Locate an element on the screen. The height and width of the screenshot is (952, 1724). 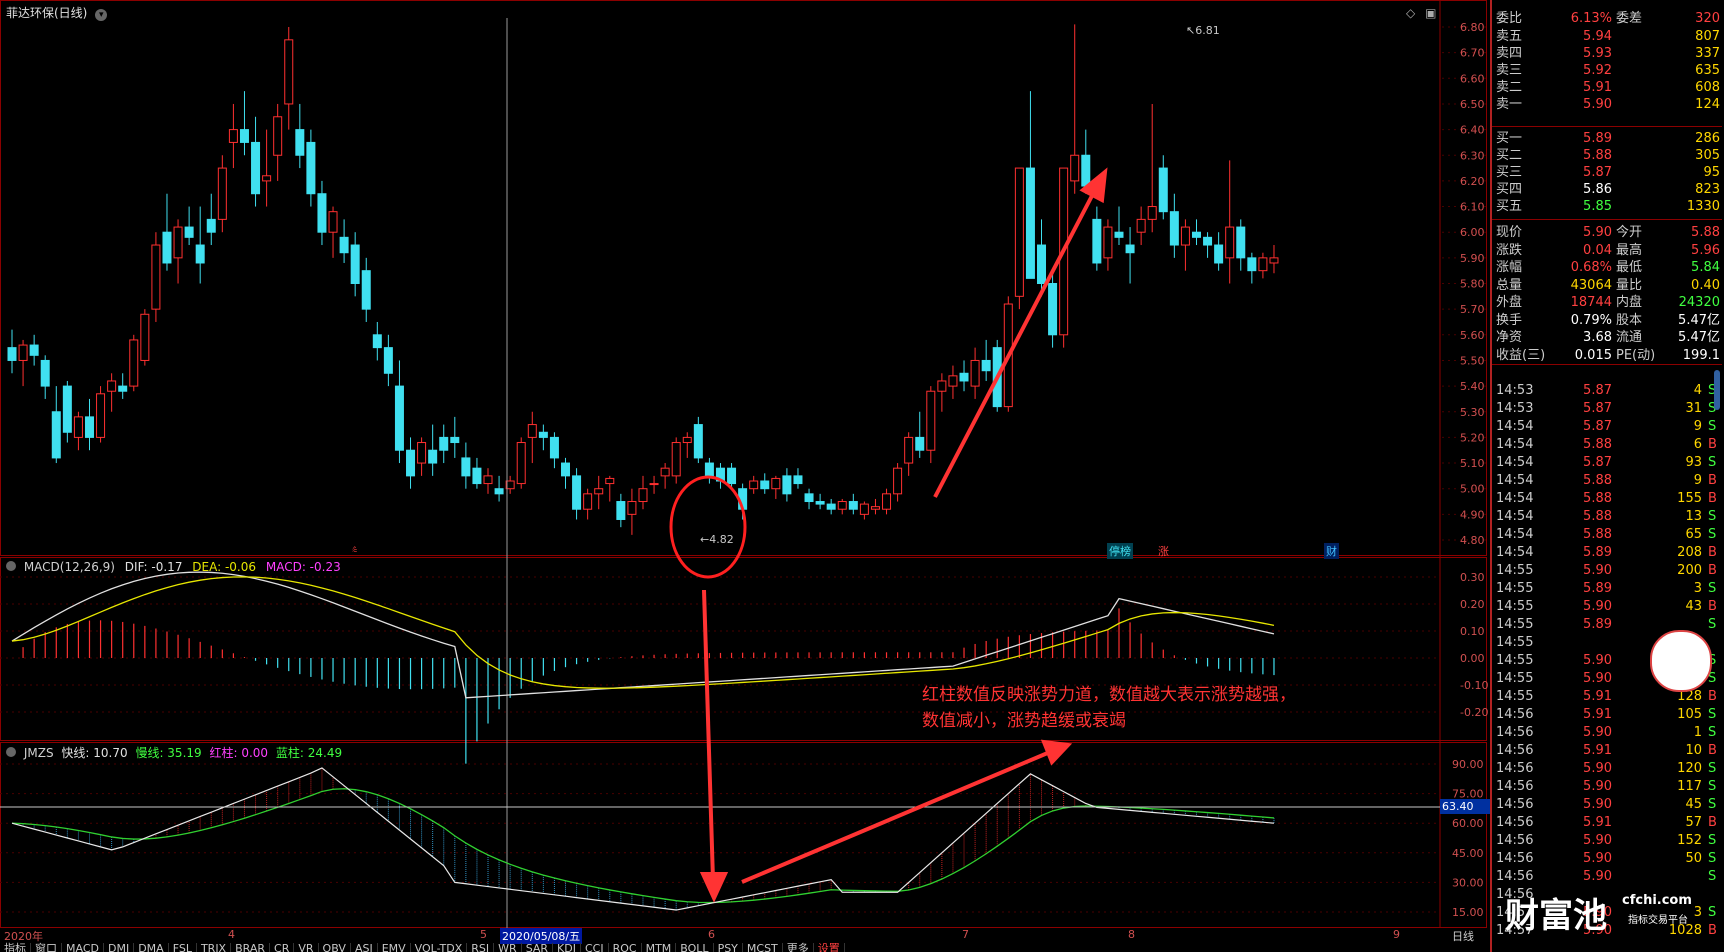
indicator-tab: 更多 is located at coordinates (798, 947).